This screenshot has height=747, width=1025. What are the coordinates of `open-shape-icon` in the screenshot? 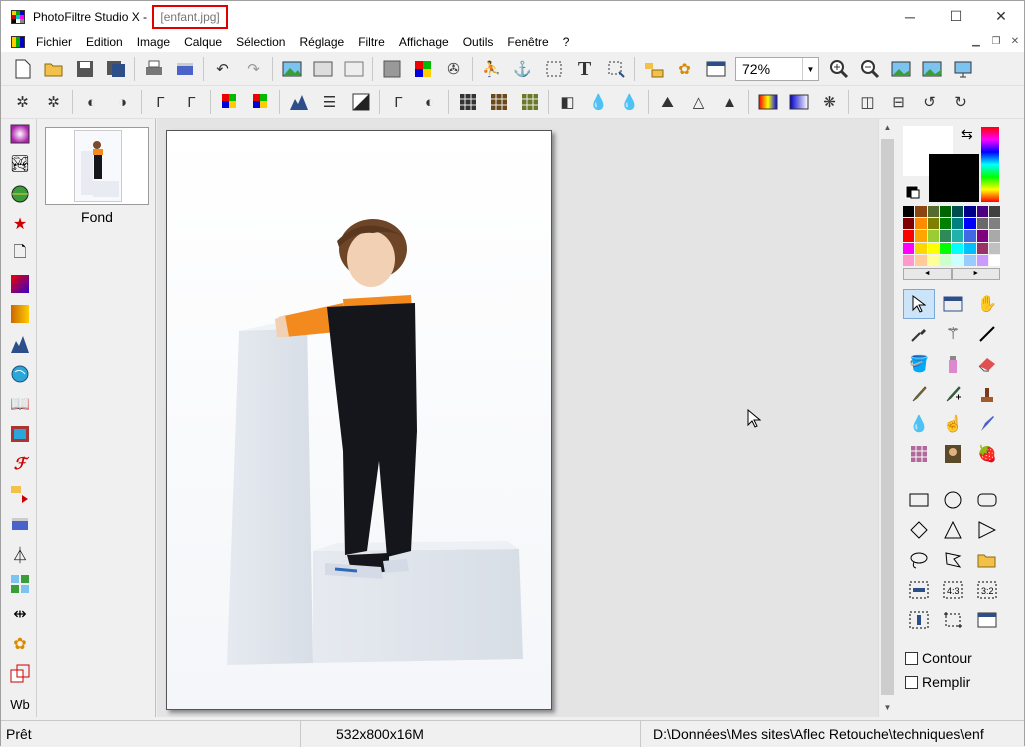 It's located at (987, 560).